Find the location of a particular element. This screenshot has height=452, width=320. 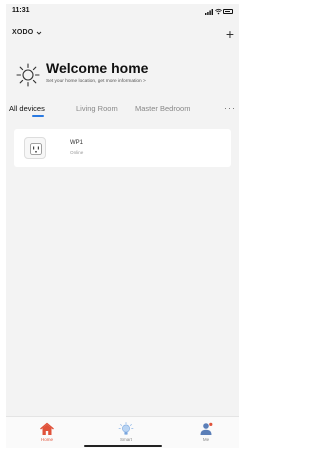

tab-fade is located at coordinates (213, 109).